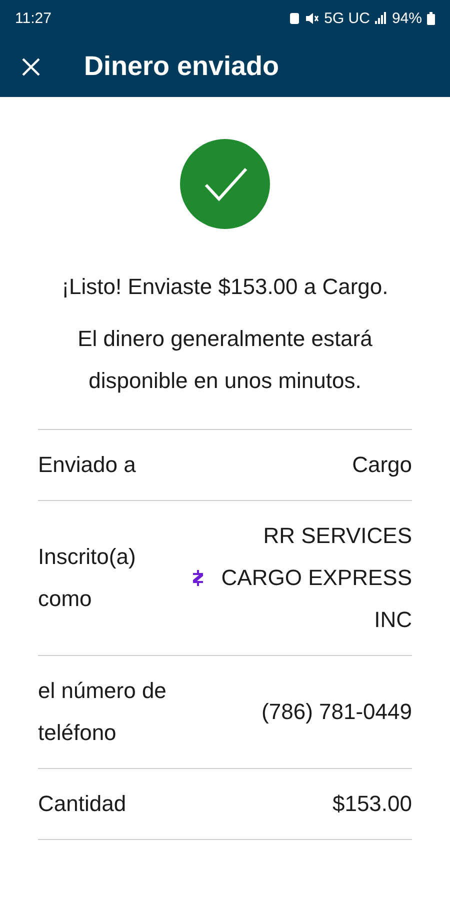 Image resolution: width=450 pixels, height=910 pixels. I want to click on close-button, so click(31, 67).